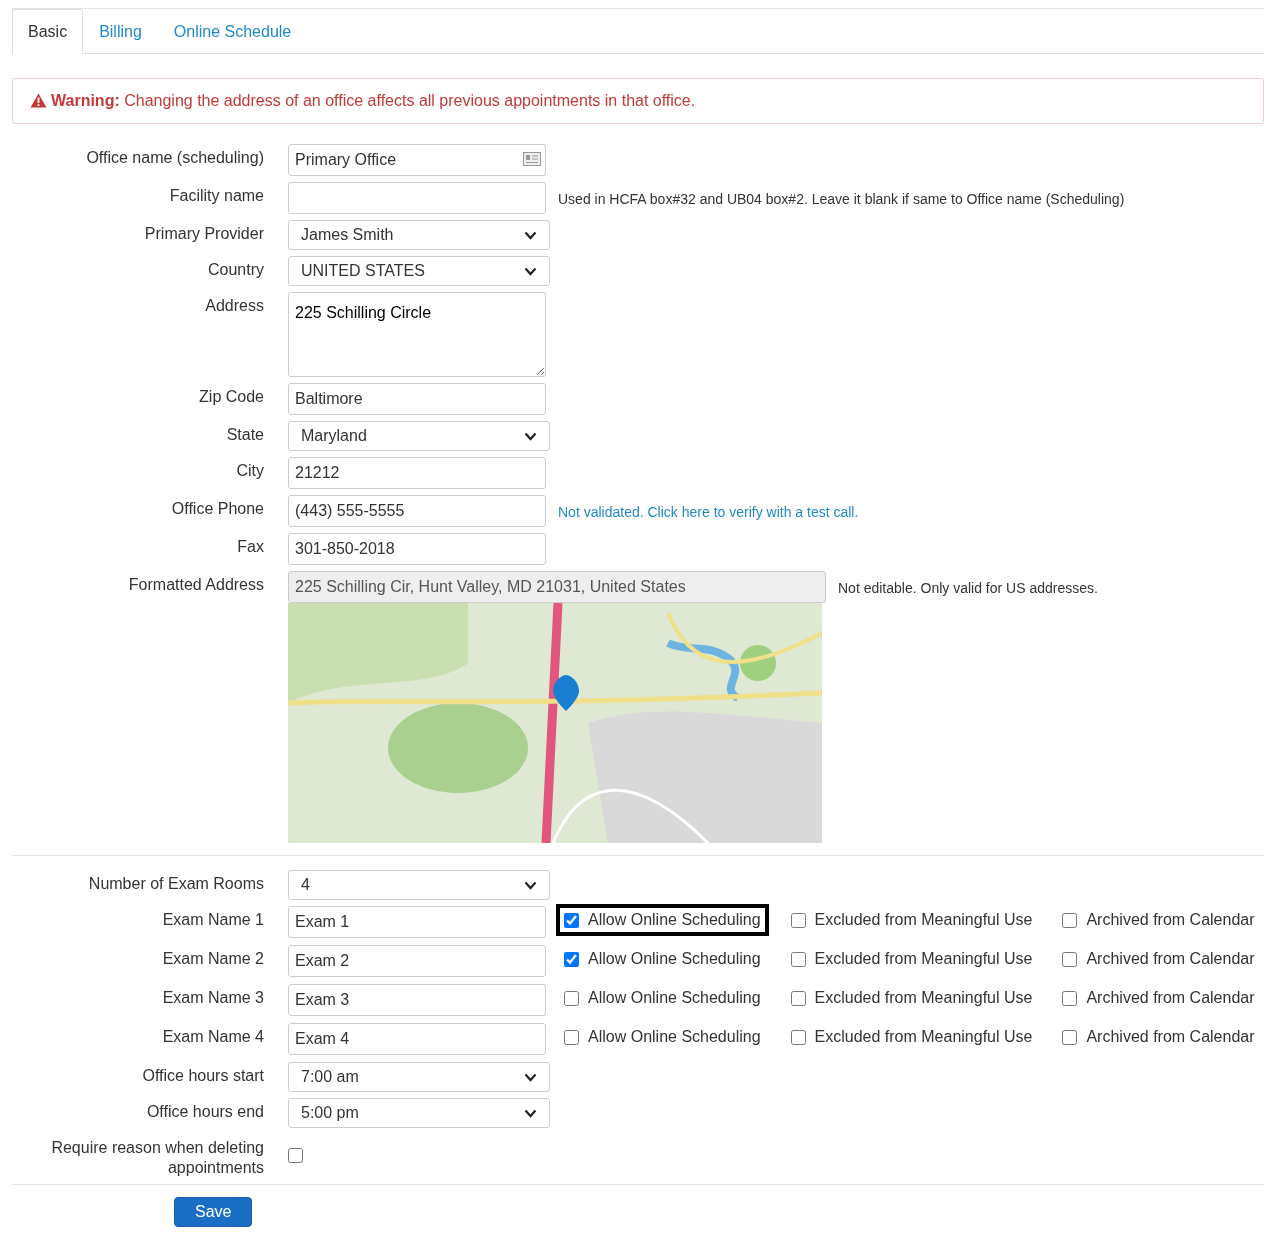  What do you see at coordinates (249, 471) in the screenshot?
I see `field-label: City` at bounding box center [249, 471].